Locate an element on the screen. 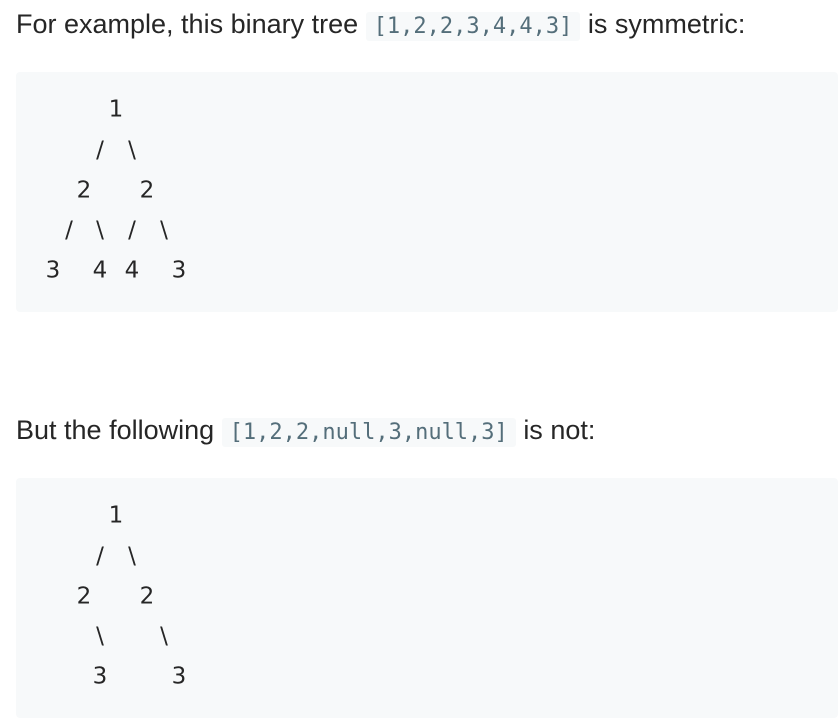 This screenshot has height=718, width=838. tree1-node-rr: 3 is located at coordinates (179, 270).